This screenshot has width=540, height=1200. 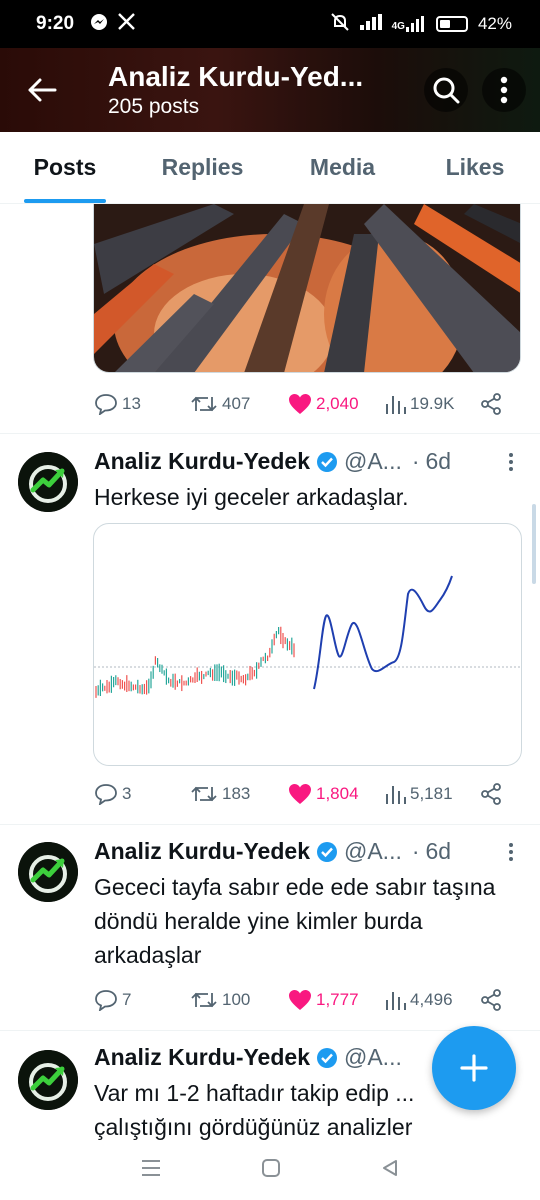 I want to click on like-button: 1,804, so click(x=323, y=794).